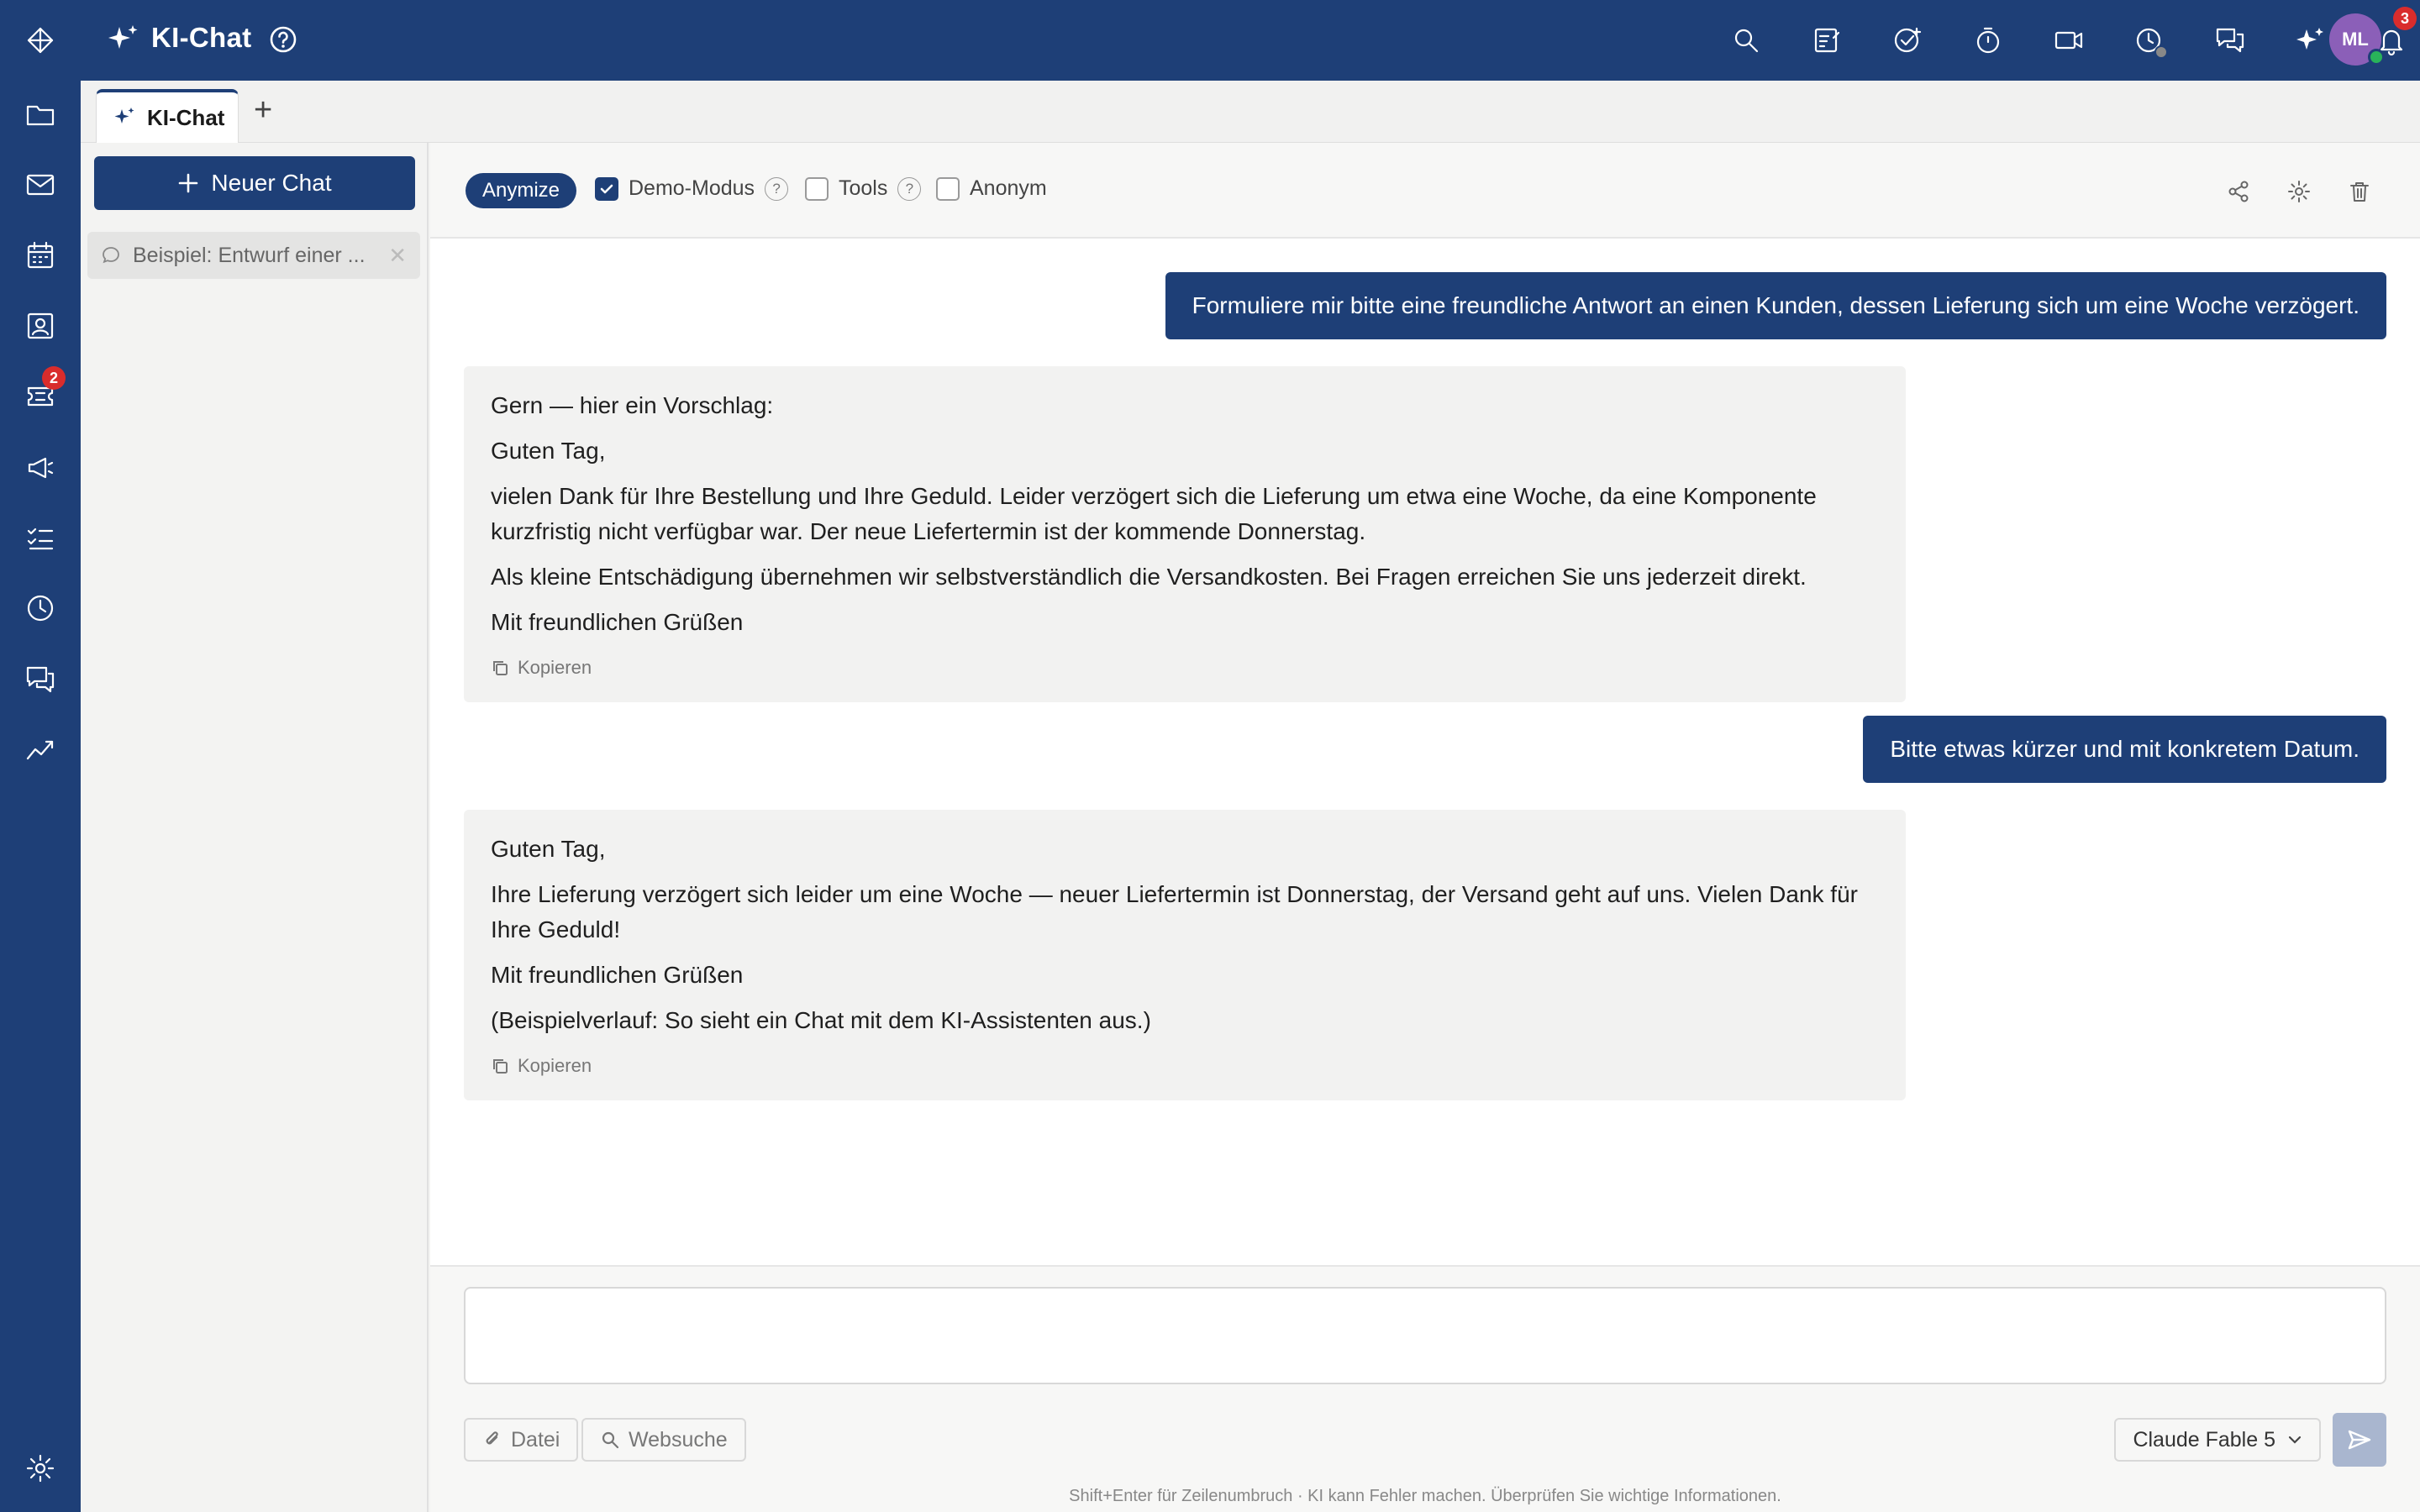  Describe the element at coordinates (40, 40) in the screenshot. I see `app-logo-icon` at that location.